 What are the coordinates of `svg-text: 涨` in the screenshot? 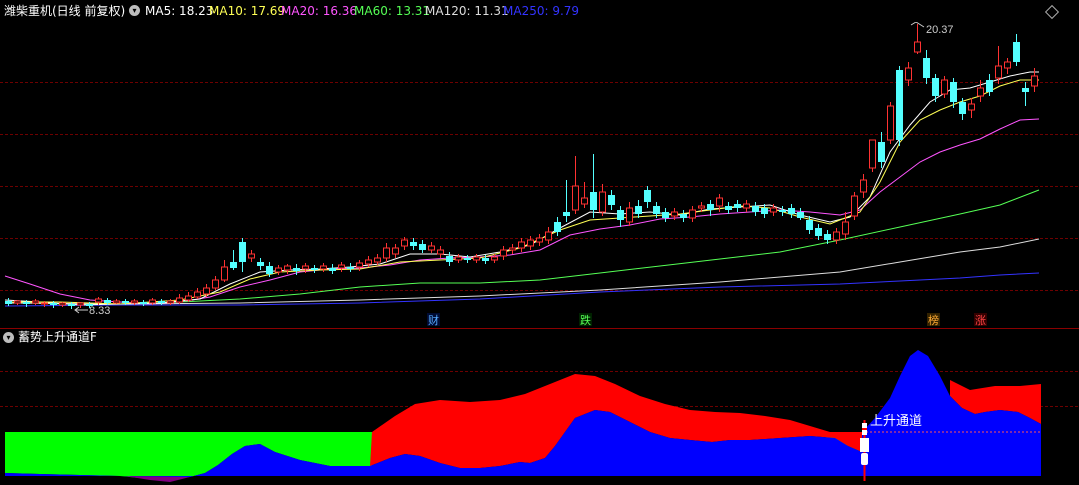 It's located at (980, 320).